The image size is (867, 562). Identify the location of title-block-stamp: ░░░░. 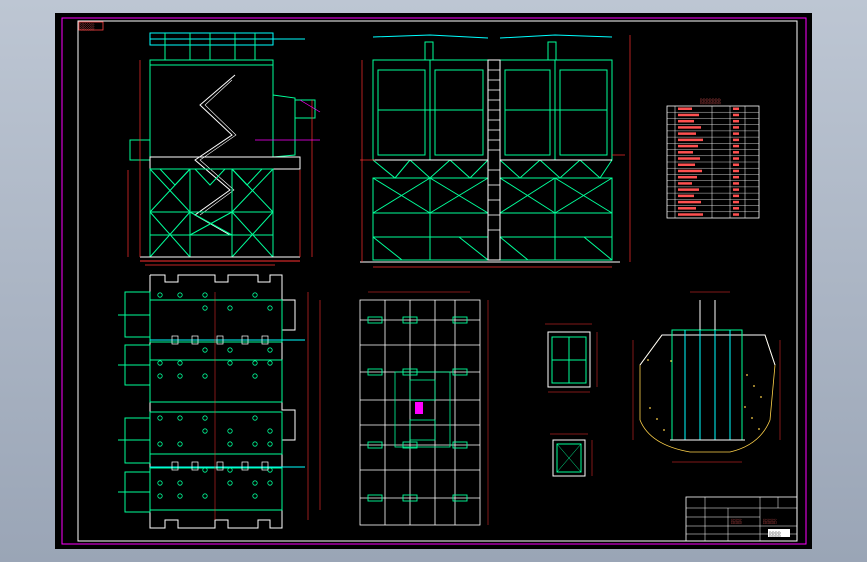
(775, 534).